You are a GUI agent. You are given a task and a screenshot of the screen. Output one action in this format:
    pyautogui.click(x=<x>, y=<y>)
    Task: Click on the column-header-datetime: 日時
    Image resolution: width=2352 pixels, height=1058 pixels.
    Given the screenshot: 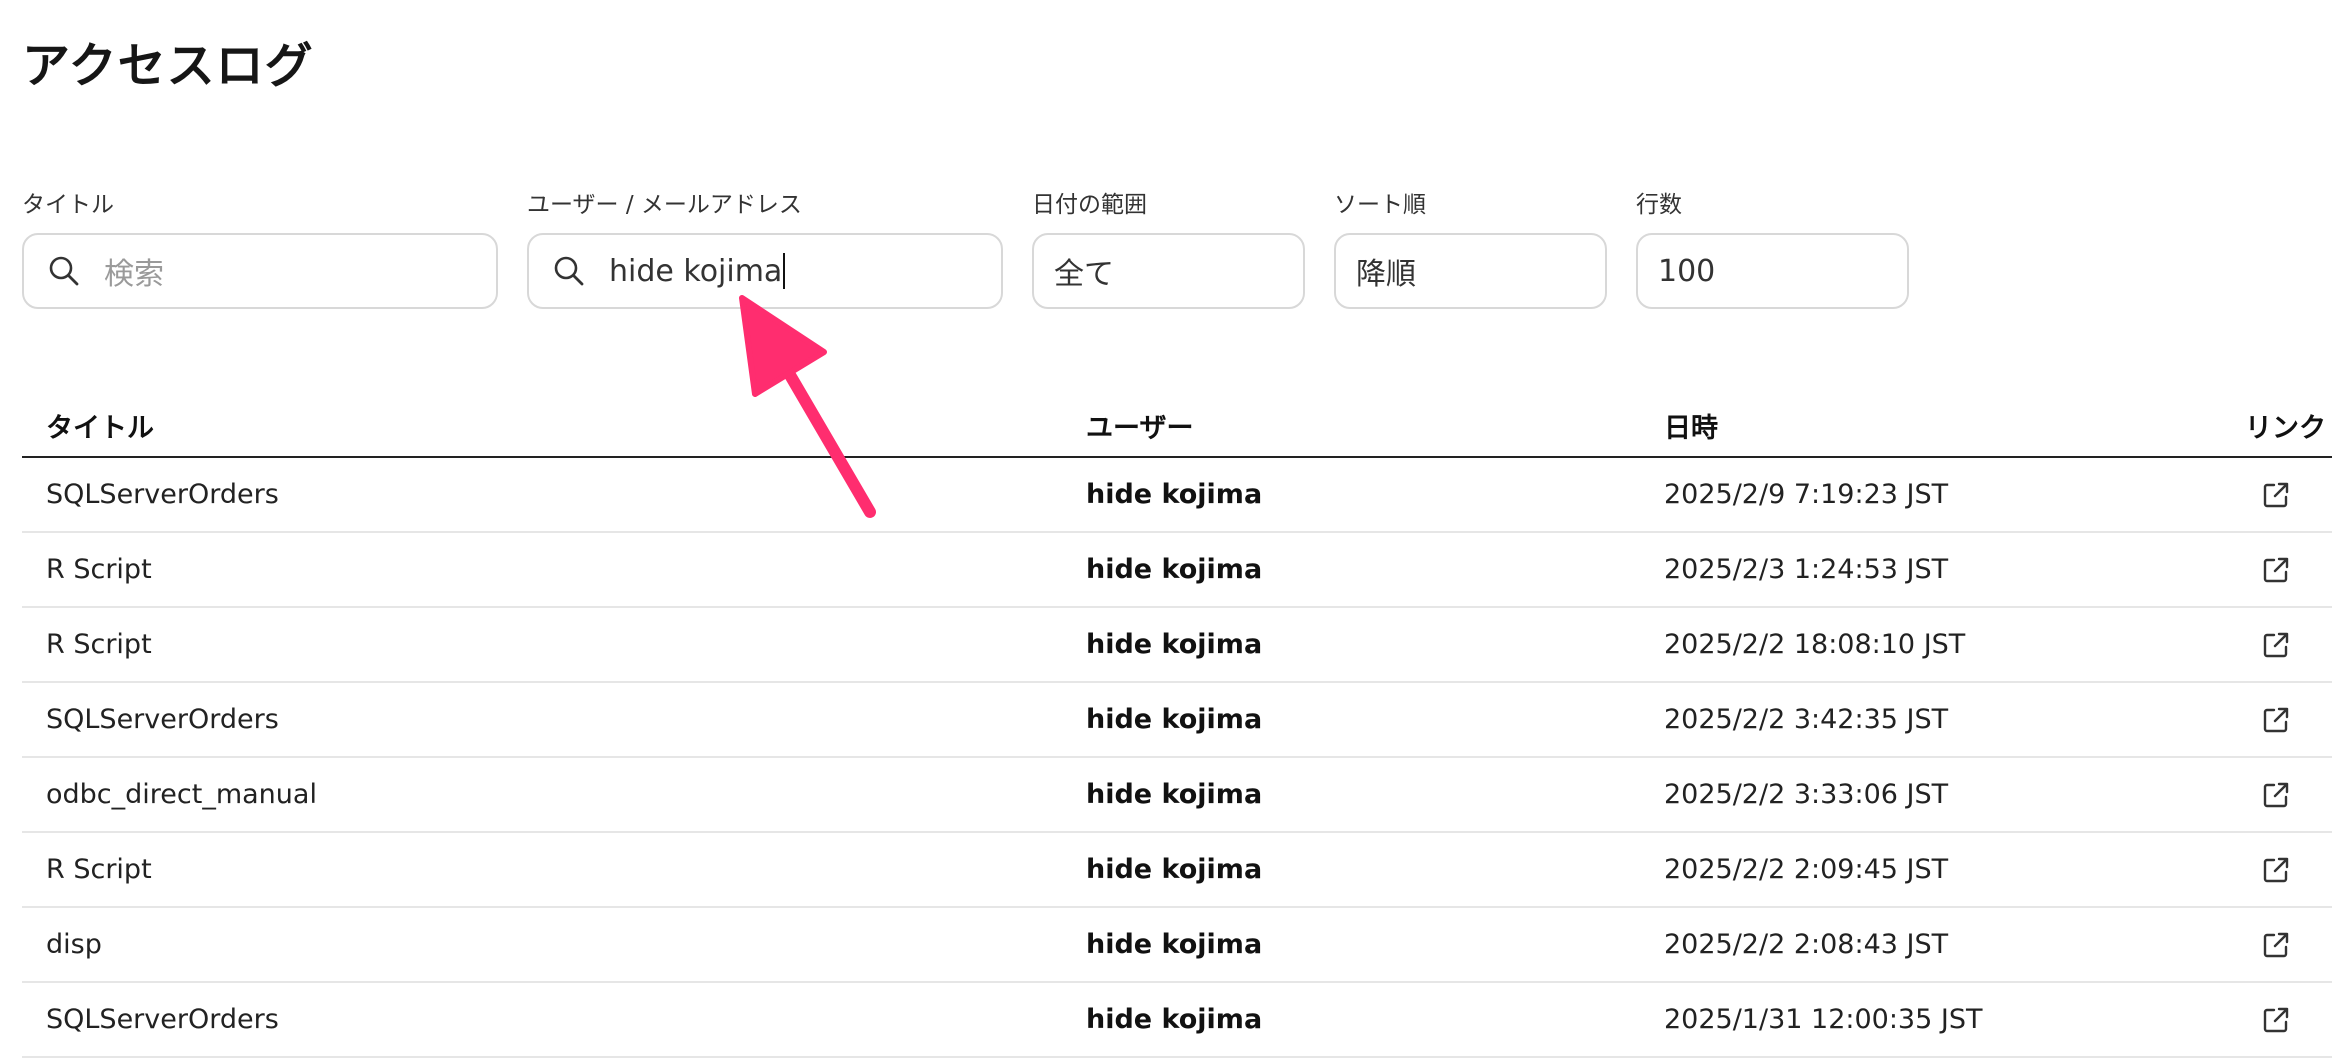 What is the action you would take?
    pyautogui.click(x=1691, y=425)
    